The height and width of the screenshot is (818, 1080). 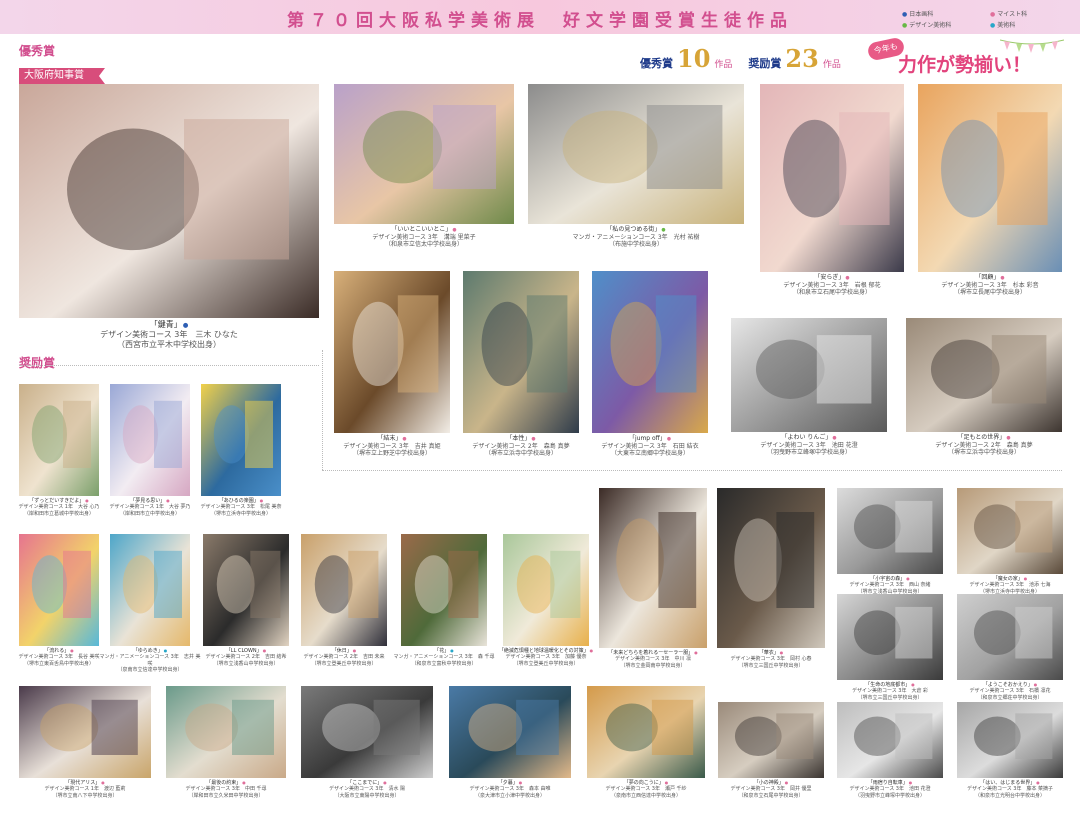 I want to click on legend-item: 日本画科, so click(x=946, y=13).